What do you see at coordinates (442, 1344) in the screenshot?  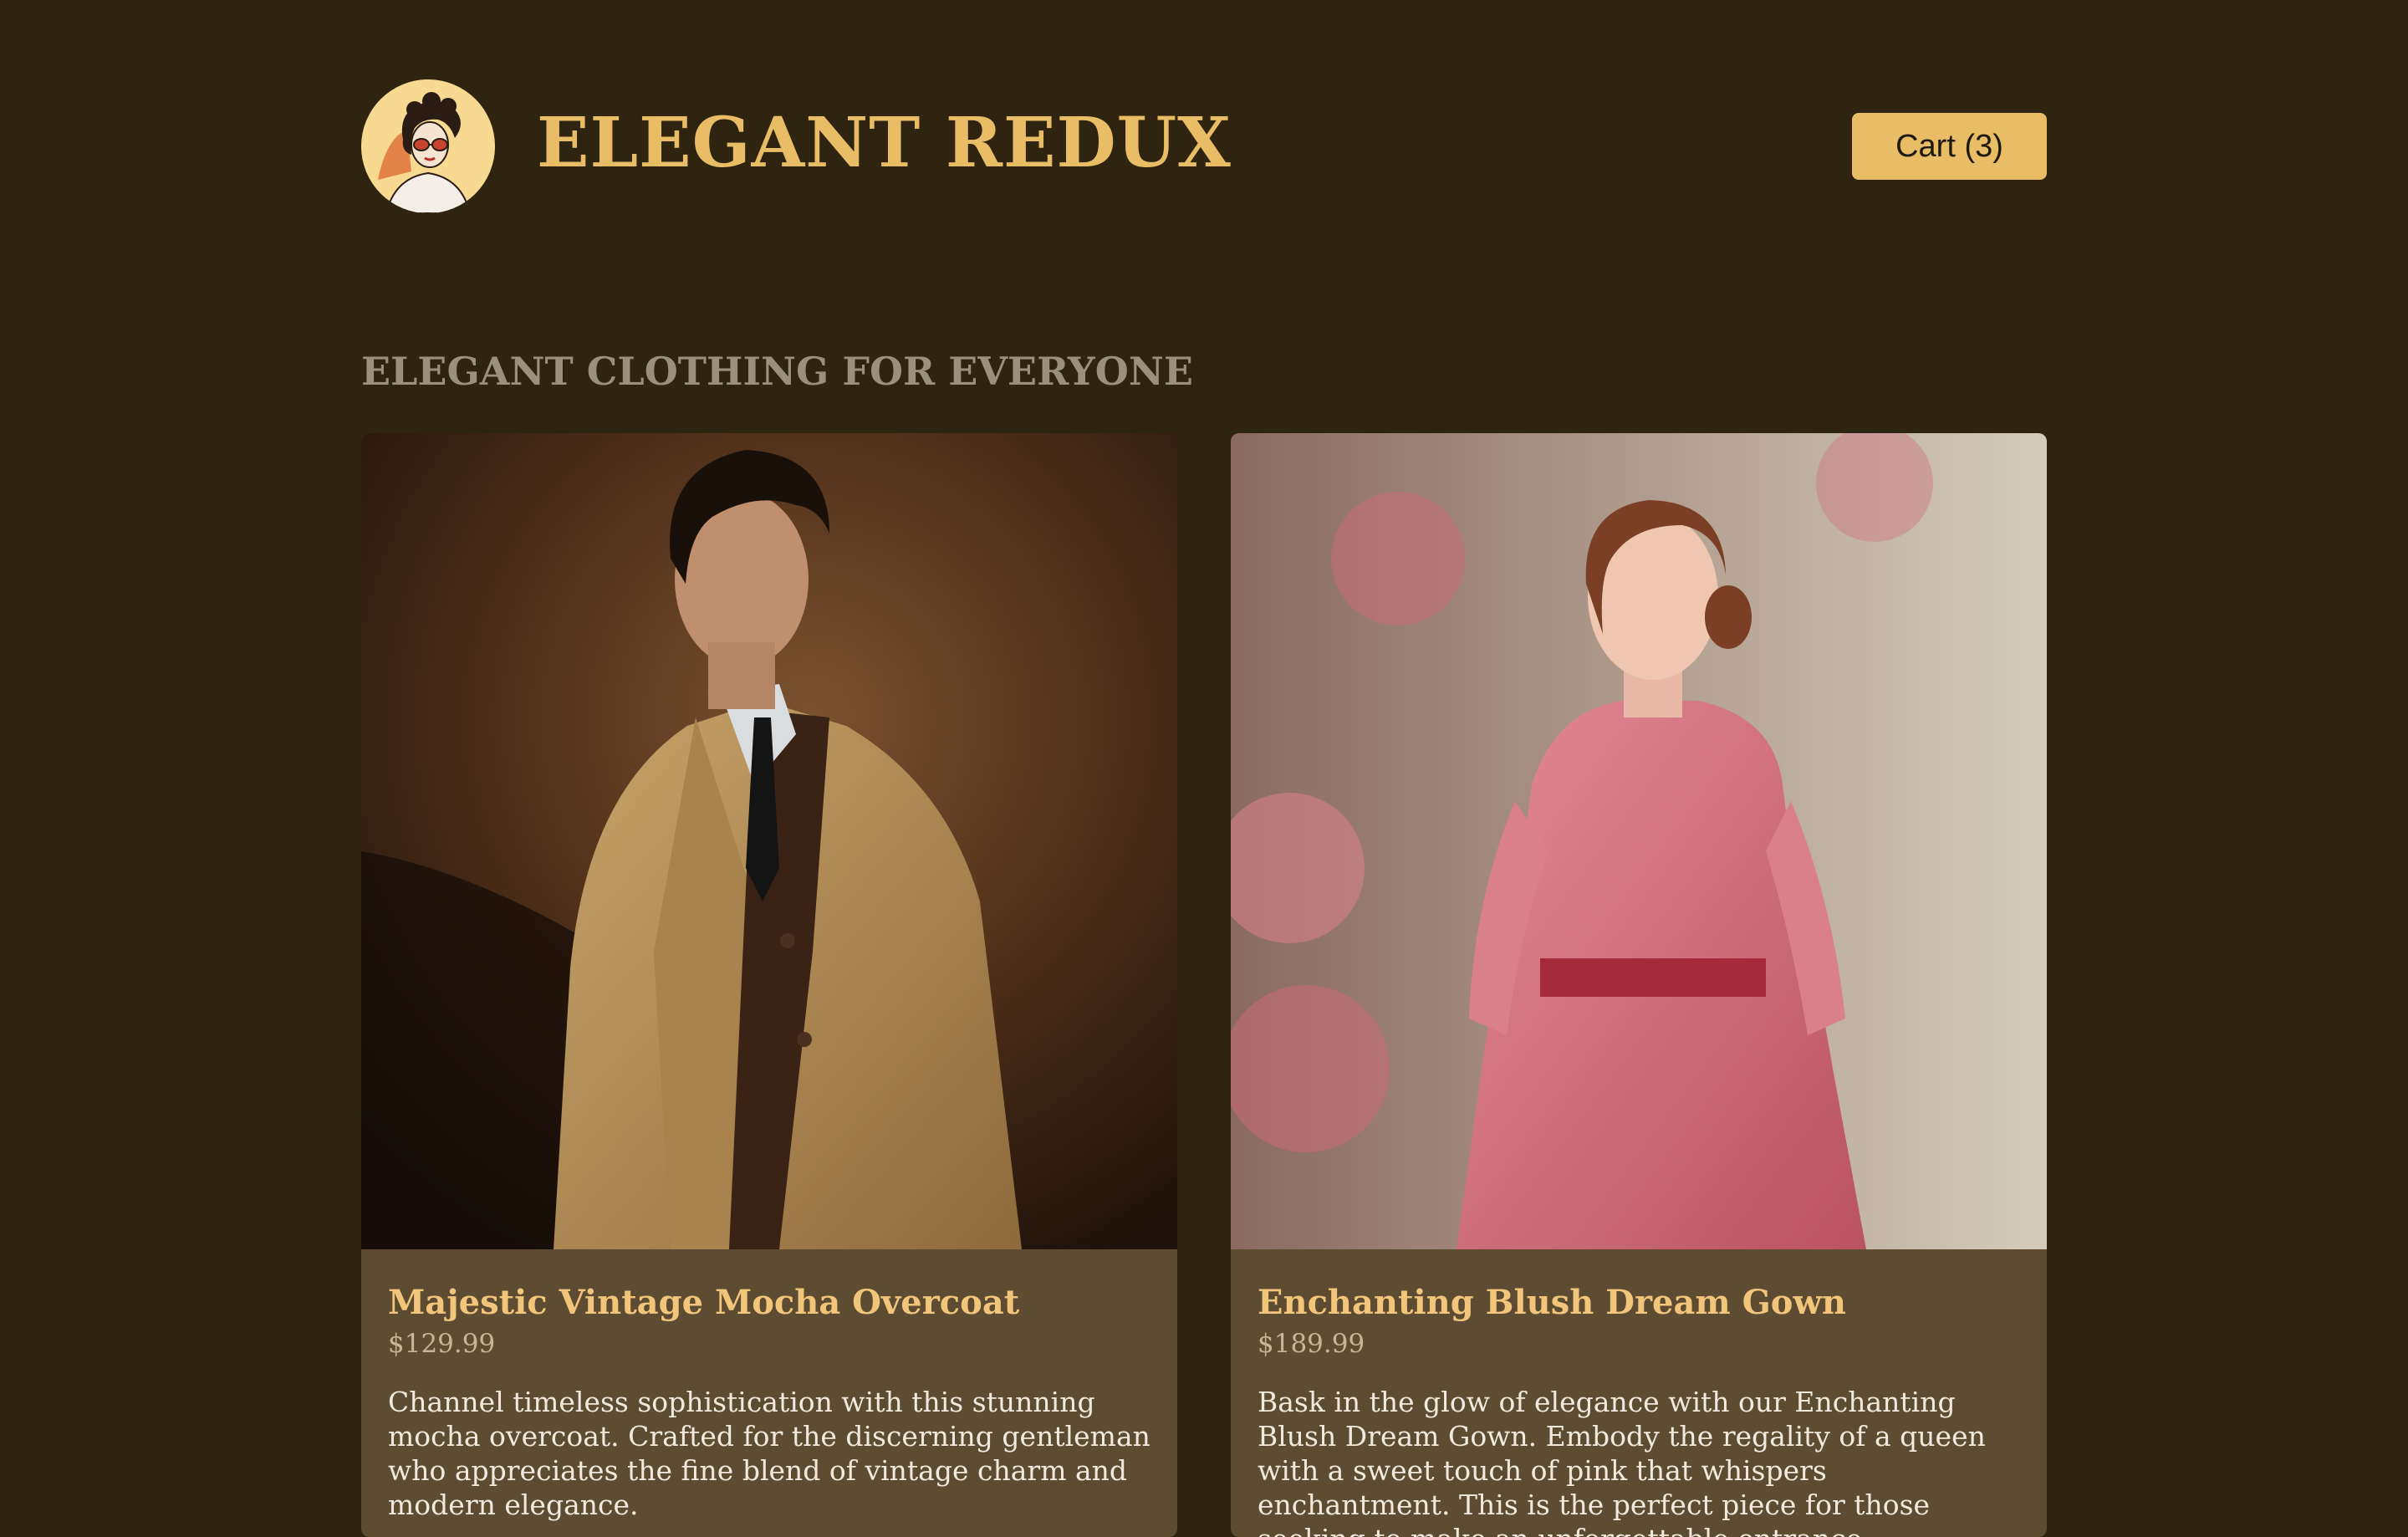 I see `product-price: $129.99` at bounding box center [442, 1344].